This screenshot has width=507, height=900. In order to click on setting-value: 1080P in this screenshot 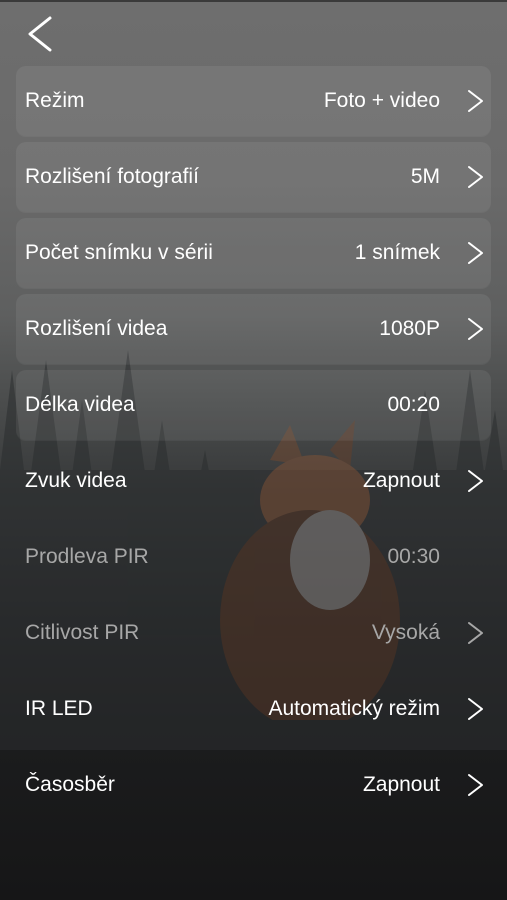, I will do `click(409, 328)`.